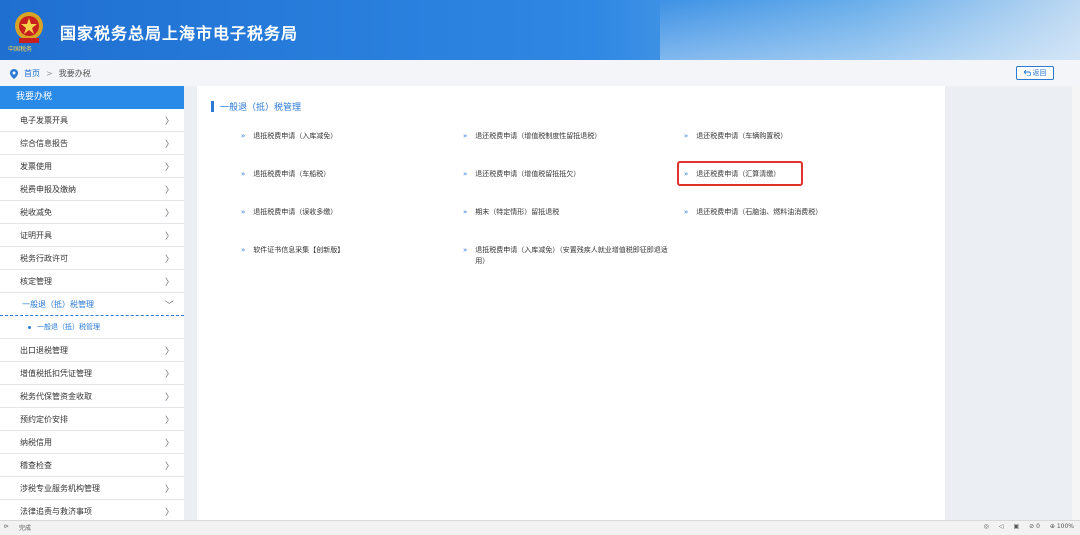 This screenshot has width=1080, height=535. What do you see at coordinates (14, 73) in the screenshot?
I see `location-pin-icon` at bounding box center [14, 73].